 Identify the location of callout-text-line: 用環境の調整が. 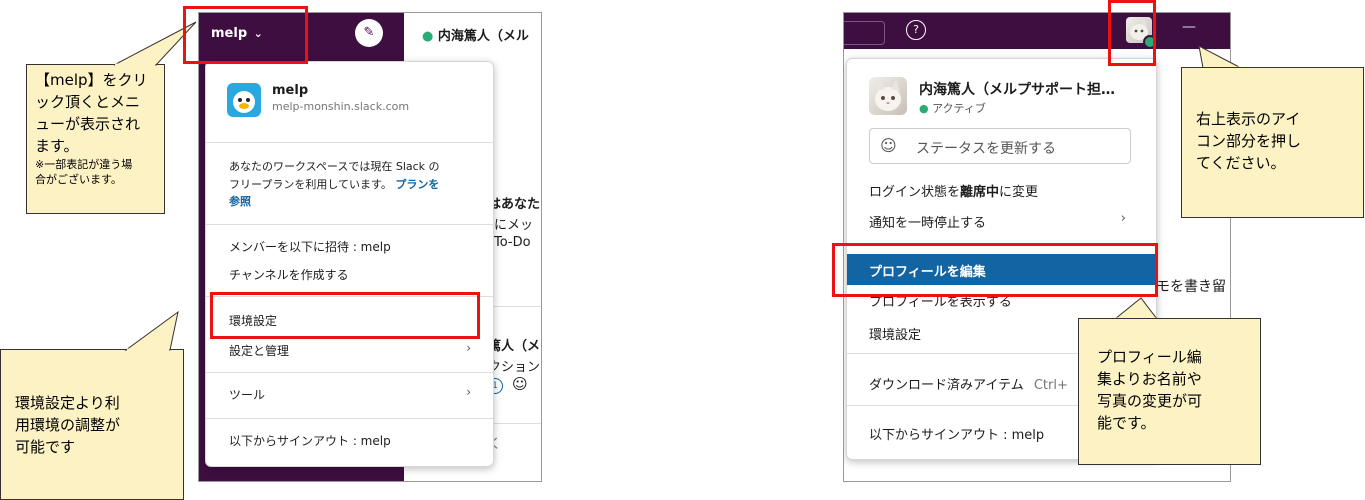
(68, 425).